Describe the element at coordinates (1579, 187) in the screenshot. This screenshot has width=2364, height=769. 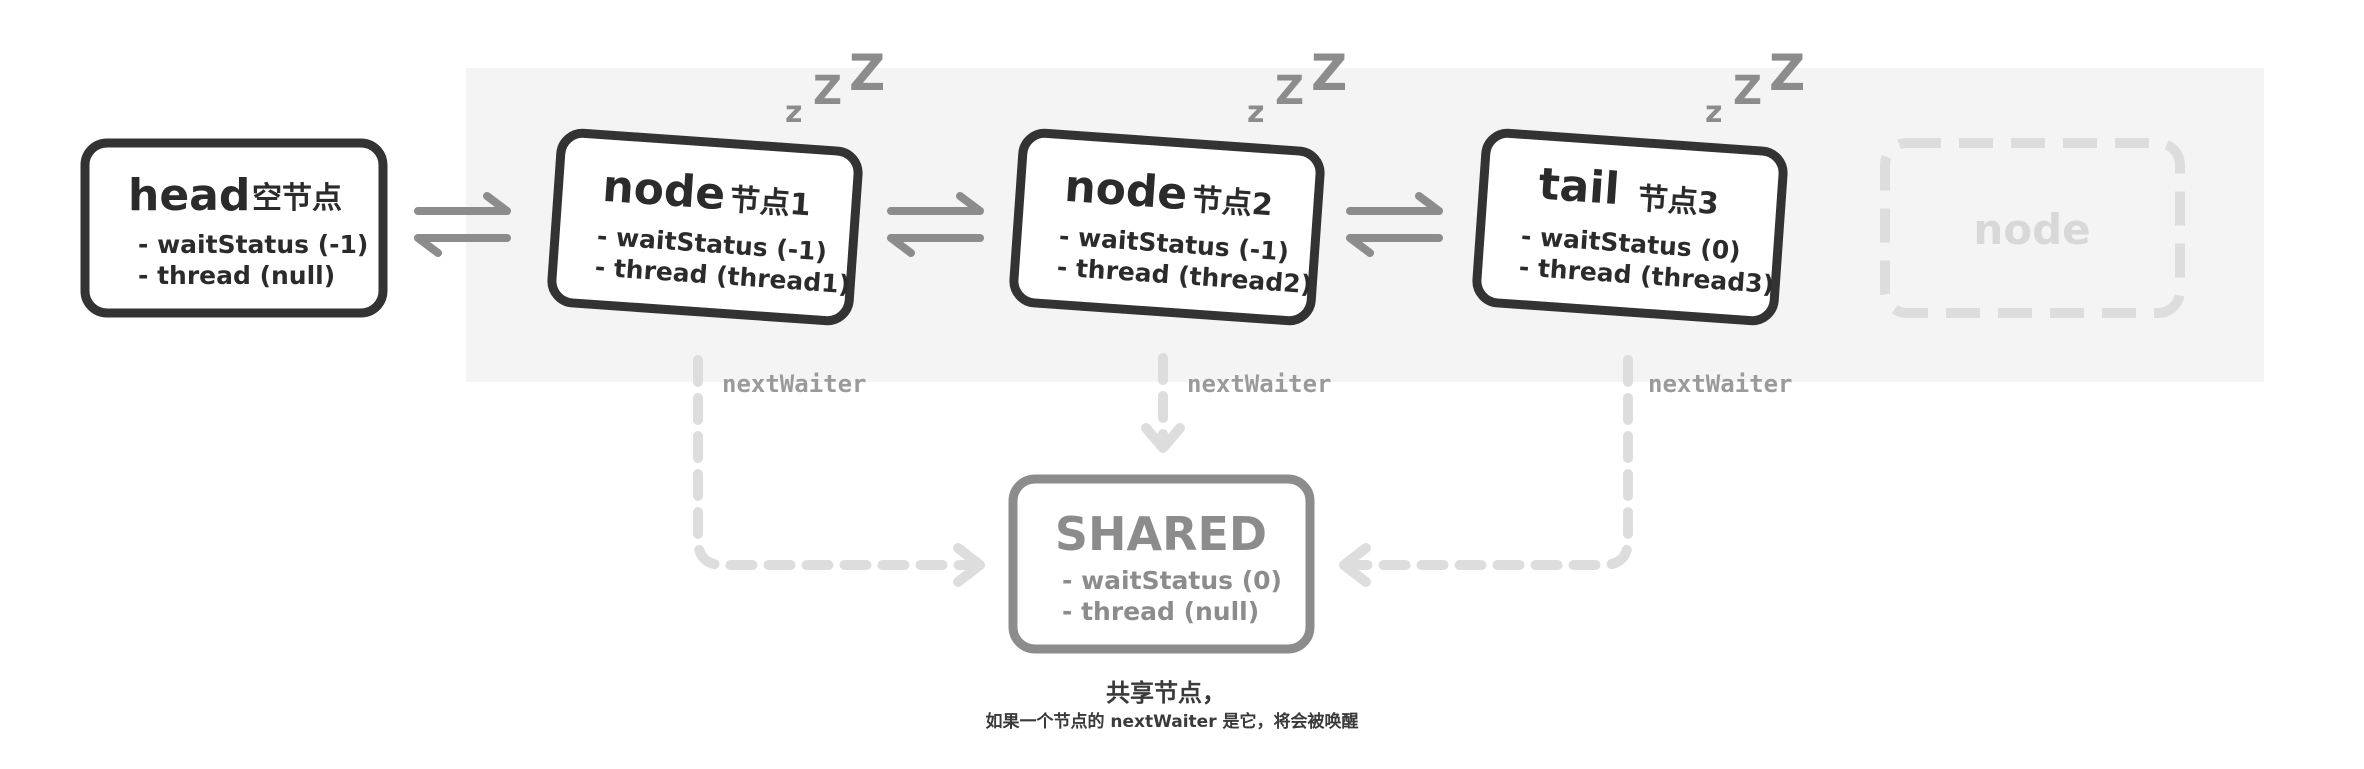
I see `tail-node-title: tail` at that location.